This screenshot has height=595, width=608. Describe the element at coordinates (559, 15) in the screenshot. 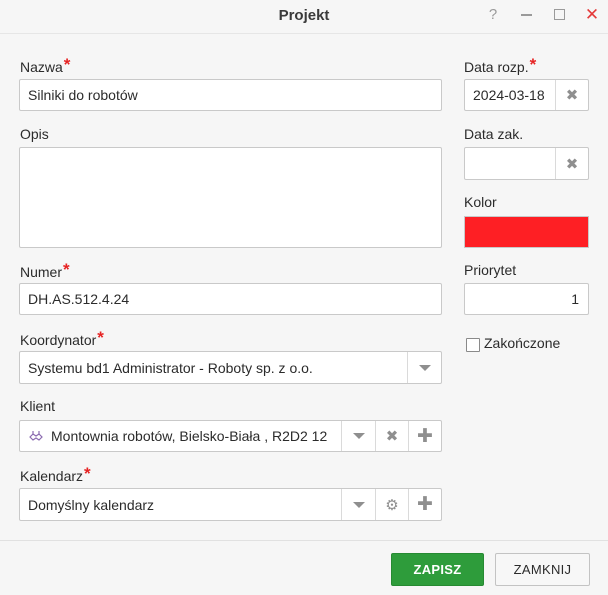

I see `maximize-icon` at that location.